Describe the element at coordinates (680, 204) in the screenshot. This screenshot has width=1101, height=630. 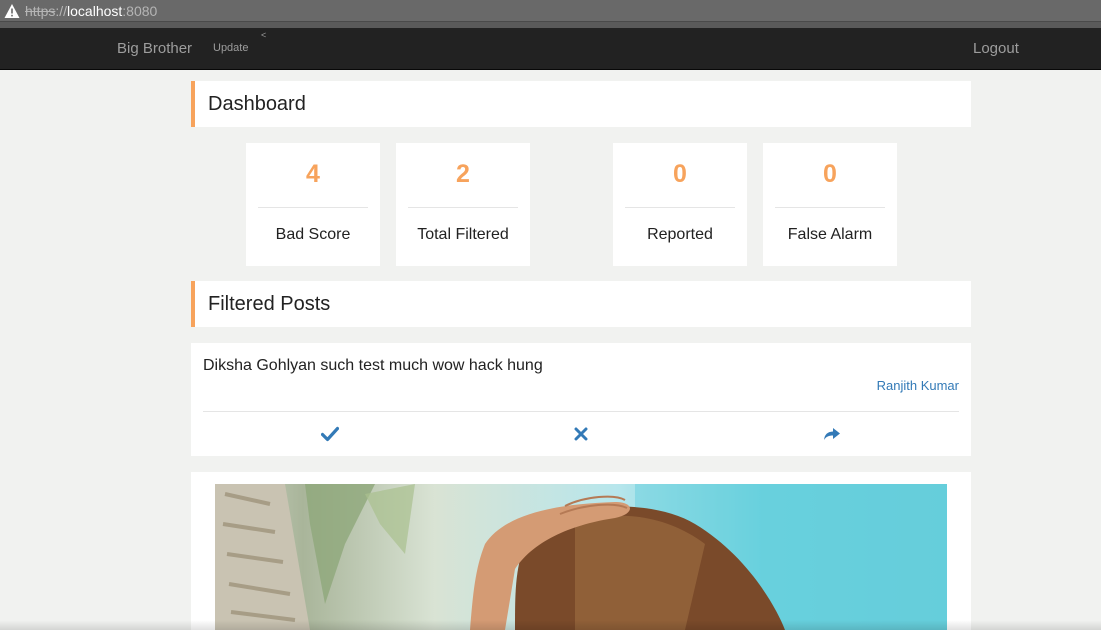
I see `stat-card-reported: 0 Reported` at that location.